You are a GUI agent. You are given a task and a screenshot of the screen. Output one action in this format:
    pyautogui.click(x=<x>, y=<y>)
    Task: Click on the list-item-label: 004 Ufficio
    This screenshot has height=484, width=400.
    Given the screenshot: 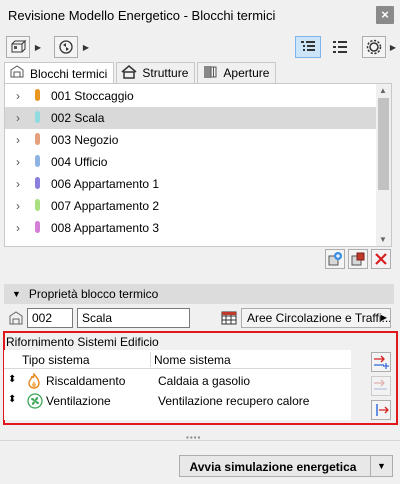 What is the action you would take?
    pyautogui.click(x=79, y=162)
    